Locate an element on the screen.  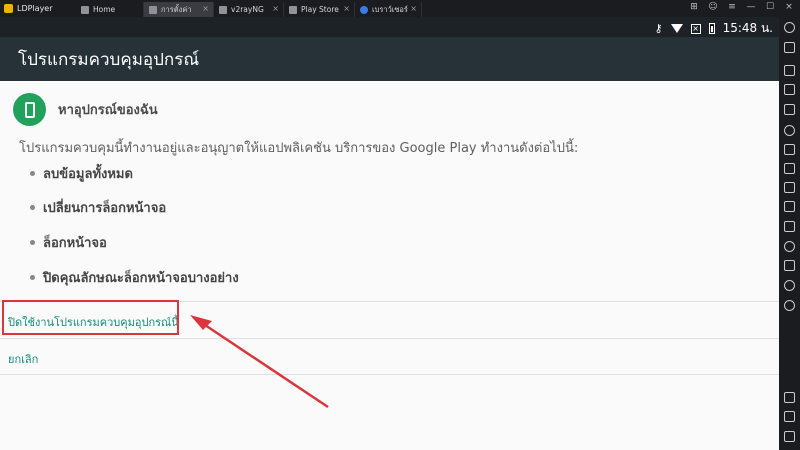
find-my-device-icon is located at coordinates (29, 109).